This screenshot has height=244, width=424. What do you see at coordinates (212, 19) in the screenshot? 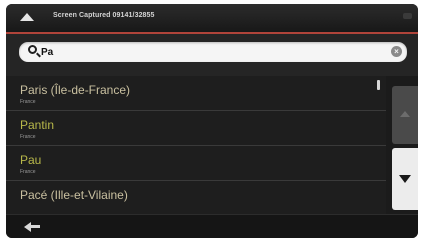
I see `title-bar: Screen Captured 09141/32855` at bounding box center [212, 19].